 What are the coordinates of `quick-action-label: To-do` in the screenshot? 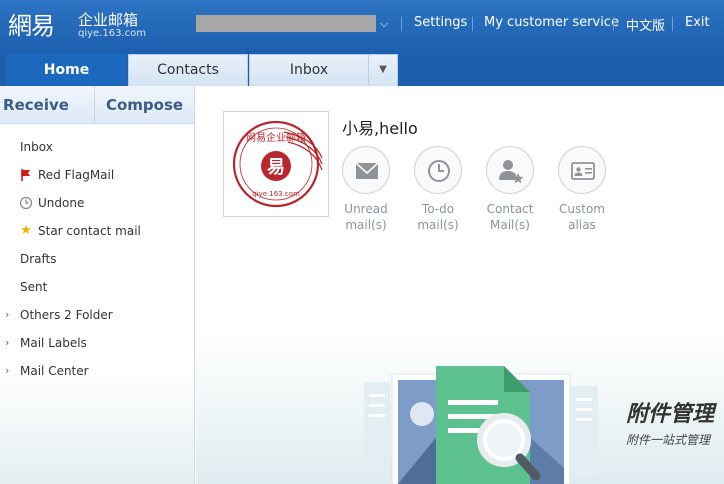 It's located at (438, 209).